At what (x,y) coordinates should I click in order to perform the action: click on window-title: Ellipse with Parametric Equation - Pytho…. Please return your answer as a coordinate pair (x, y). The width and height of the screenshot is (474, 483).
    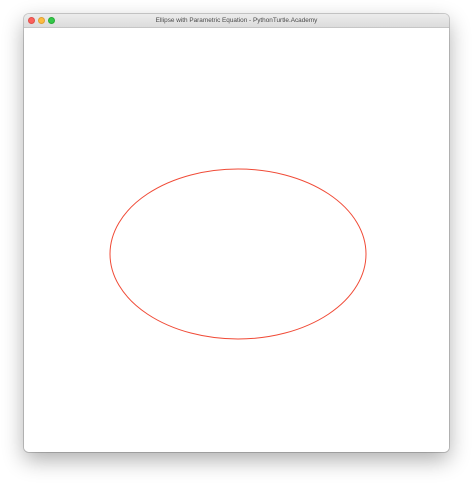
    Looking at the image, I should click on (236, 20).